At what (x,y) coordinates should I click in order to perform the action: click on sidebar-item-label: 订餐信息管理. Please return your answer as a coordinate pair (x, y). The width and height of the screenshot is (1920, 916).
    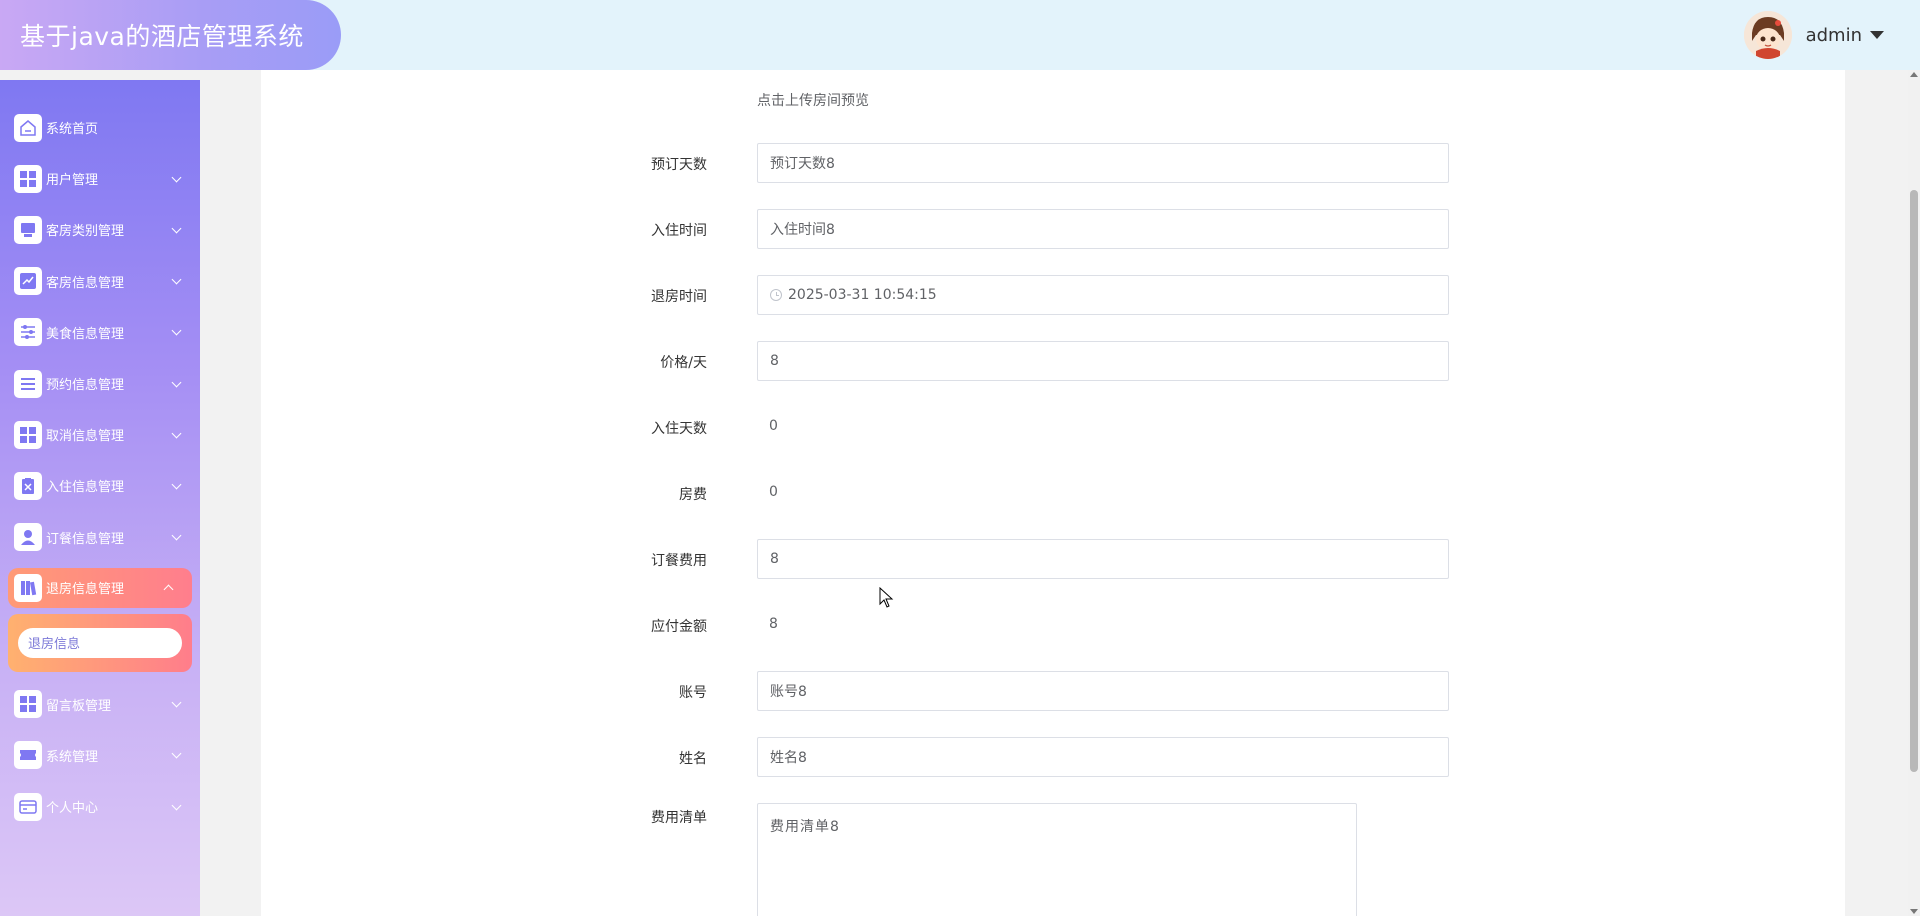
    Looking at the image, I should click on (85, 539).